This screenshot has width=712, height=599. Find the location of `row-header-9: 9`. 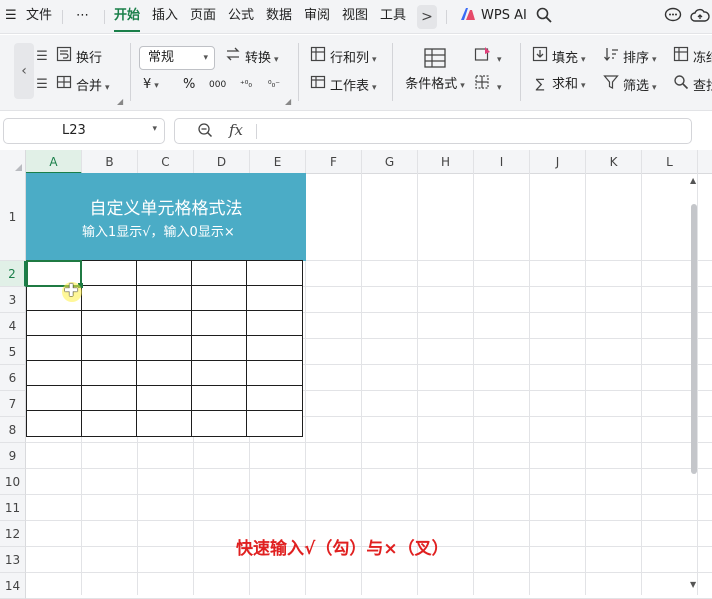

row-header-9: 9 is located at coordinates (13, 456).